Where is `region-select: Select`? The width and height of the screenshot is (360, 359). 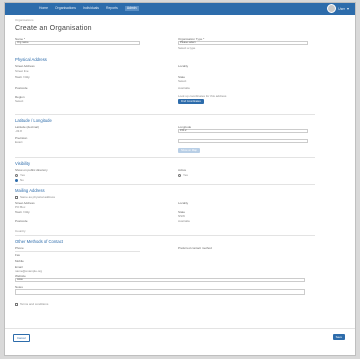 region-select: Select is located at coordinates (19, 101).